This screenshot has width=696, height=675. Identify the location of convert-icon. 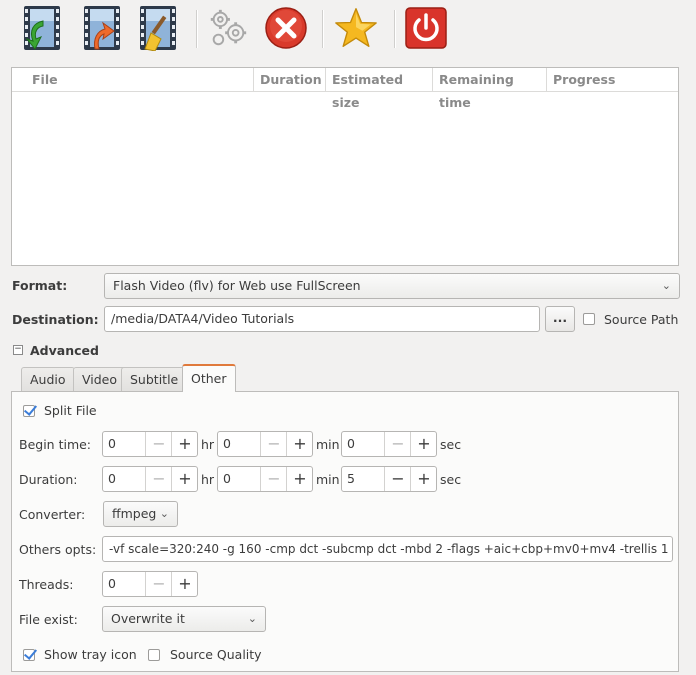
(102, 28).